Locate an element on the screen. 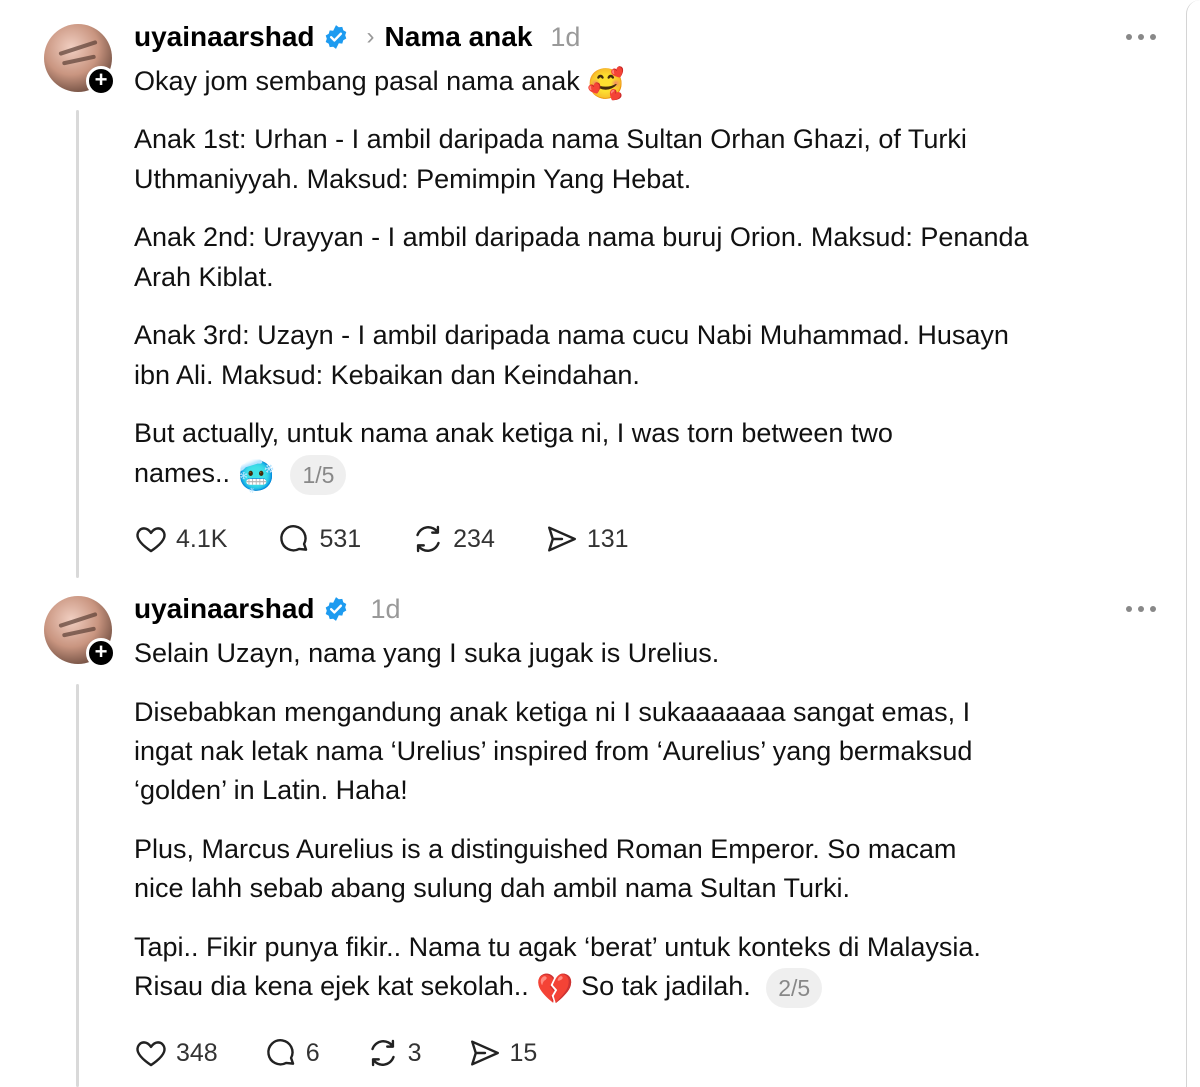 Image resolution: width=1200 pixels, height=1087 pixels. post-text-line: Okay jom sembang pasal nama anak is located at coordinates (357, 81).